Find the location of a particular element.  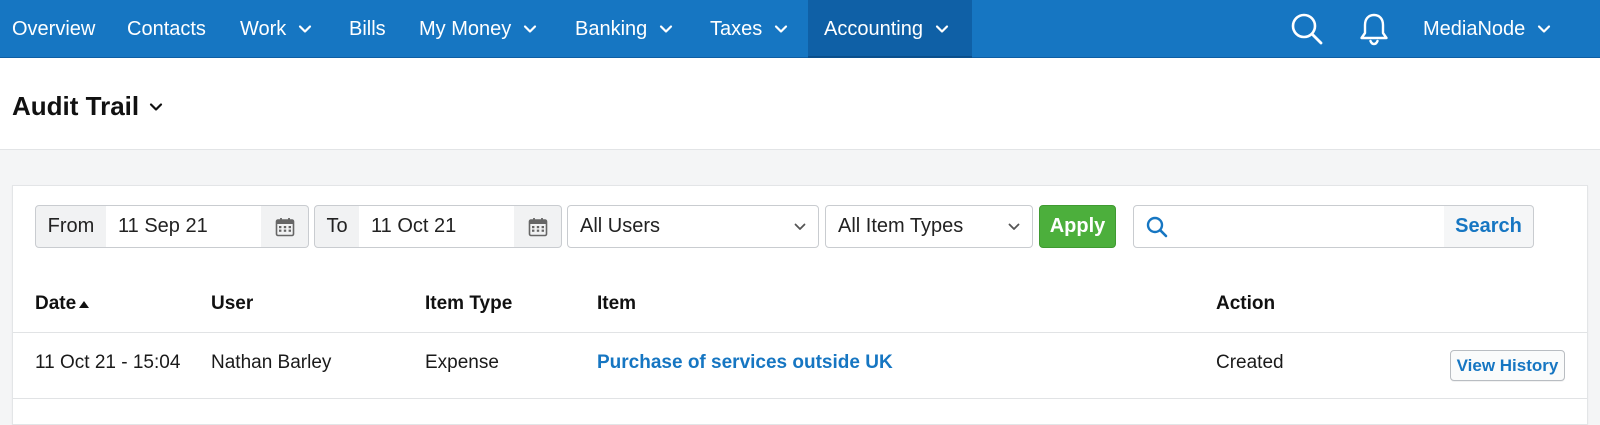

nav-bills: Bills is located at coordinates (367, 29).